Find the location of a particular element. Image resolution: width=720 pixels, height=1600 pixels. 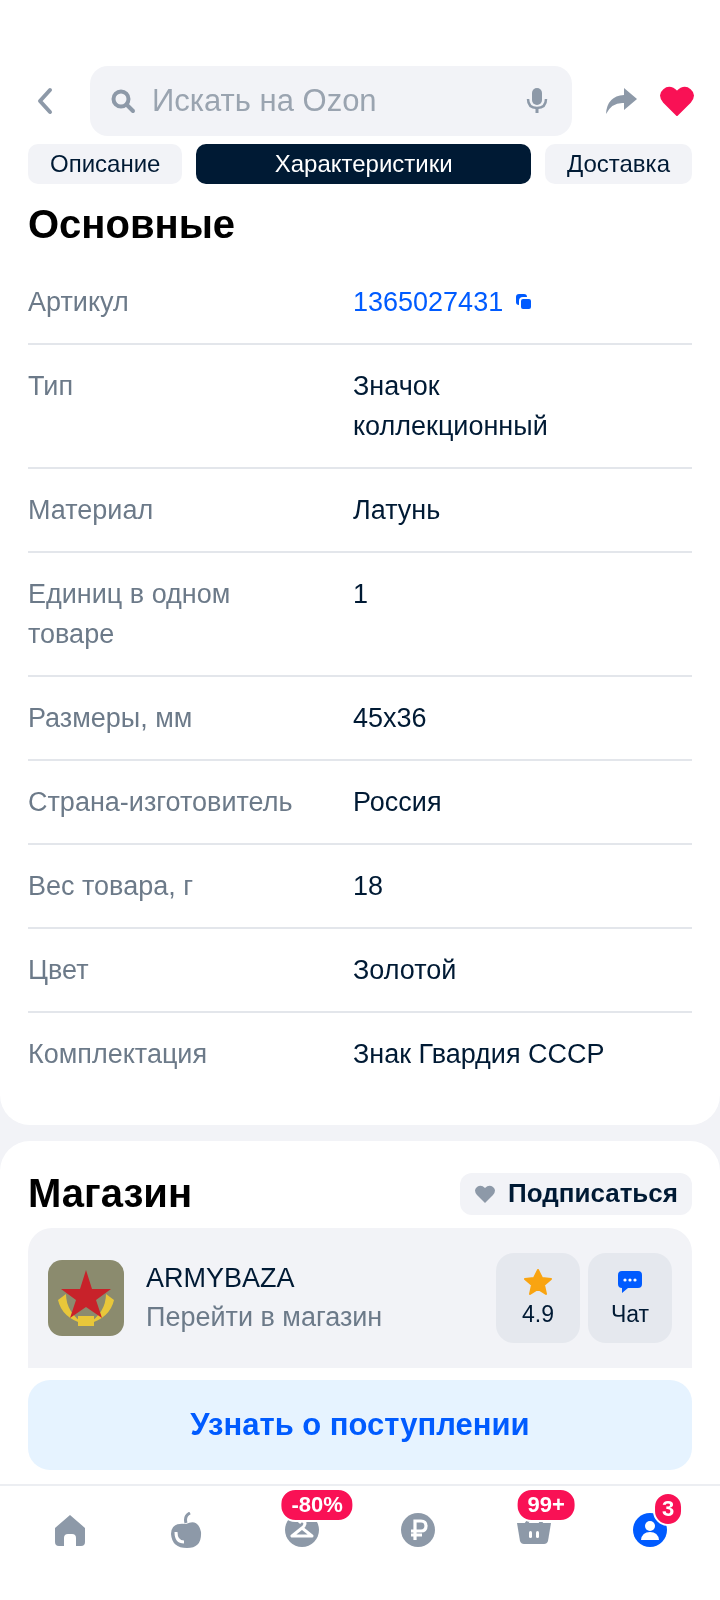

tab: Доставка is located at coordinates (618, 164).